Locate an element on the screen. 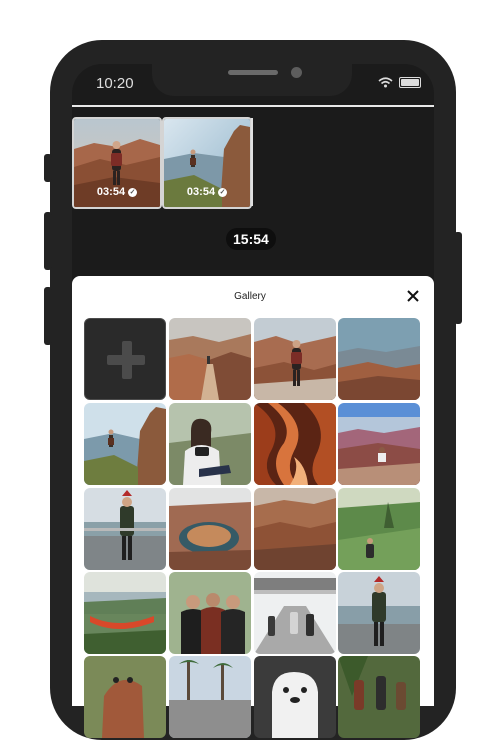 This screenshot has height=740, width=500. volume-up-button is located at coordinates (48, 241).